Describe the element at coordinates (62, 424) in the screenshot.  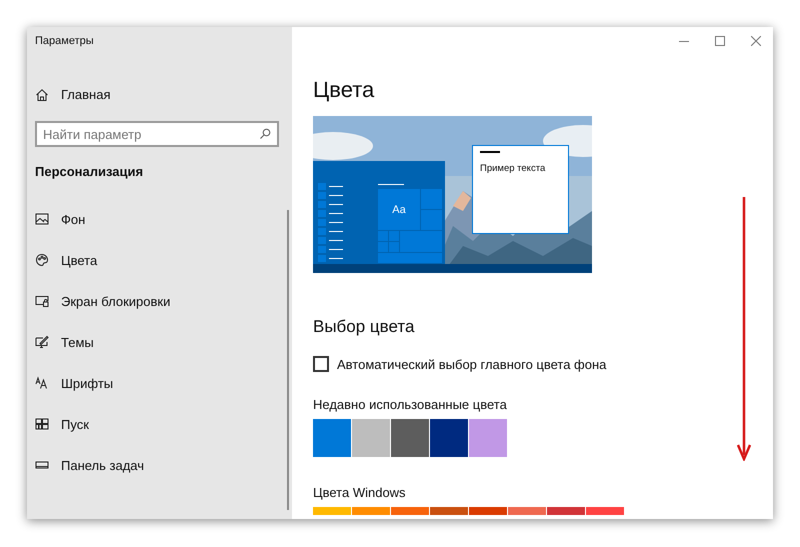
I see `sidebar-item: Пуск` at that location.